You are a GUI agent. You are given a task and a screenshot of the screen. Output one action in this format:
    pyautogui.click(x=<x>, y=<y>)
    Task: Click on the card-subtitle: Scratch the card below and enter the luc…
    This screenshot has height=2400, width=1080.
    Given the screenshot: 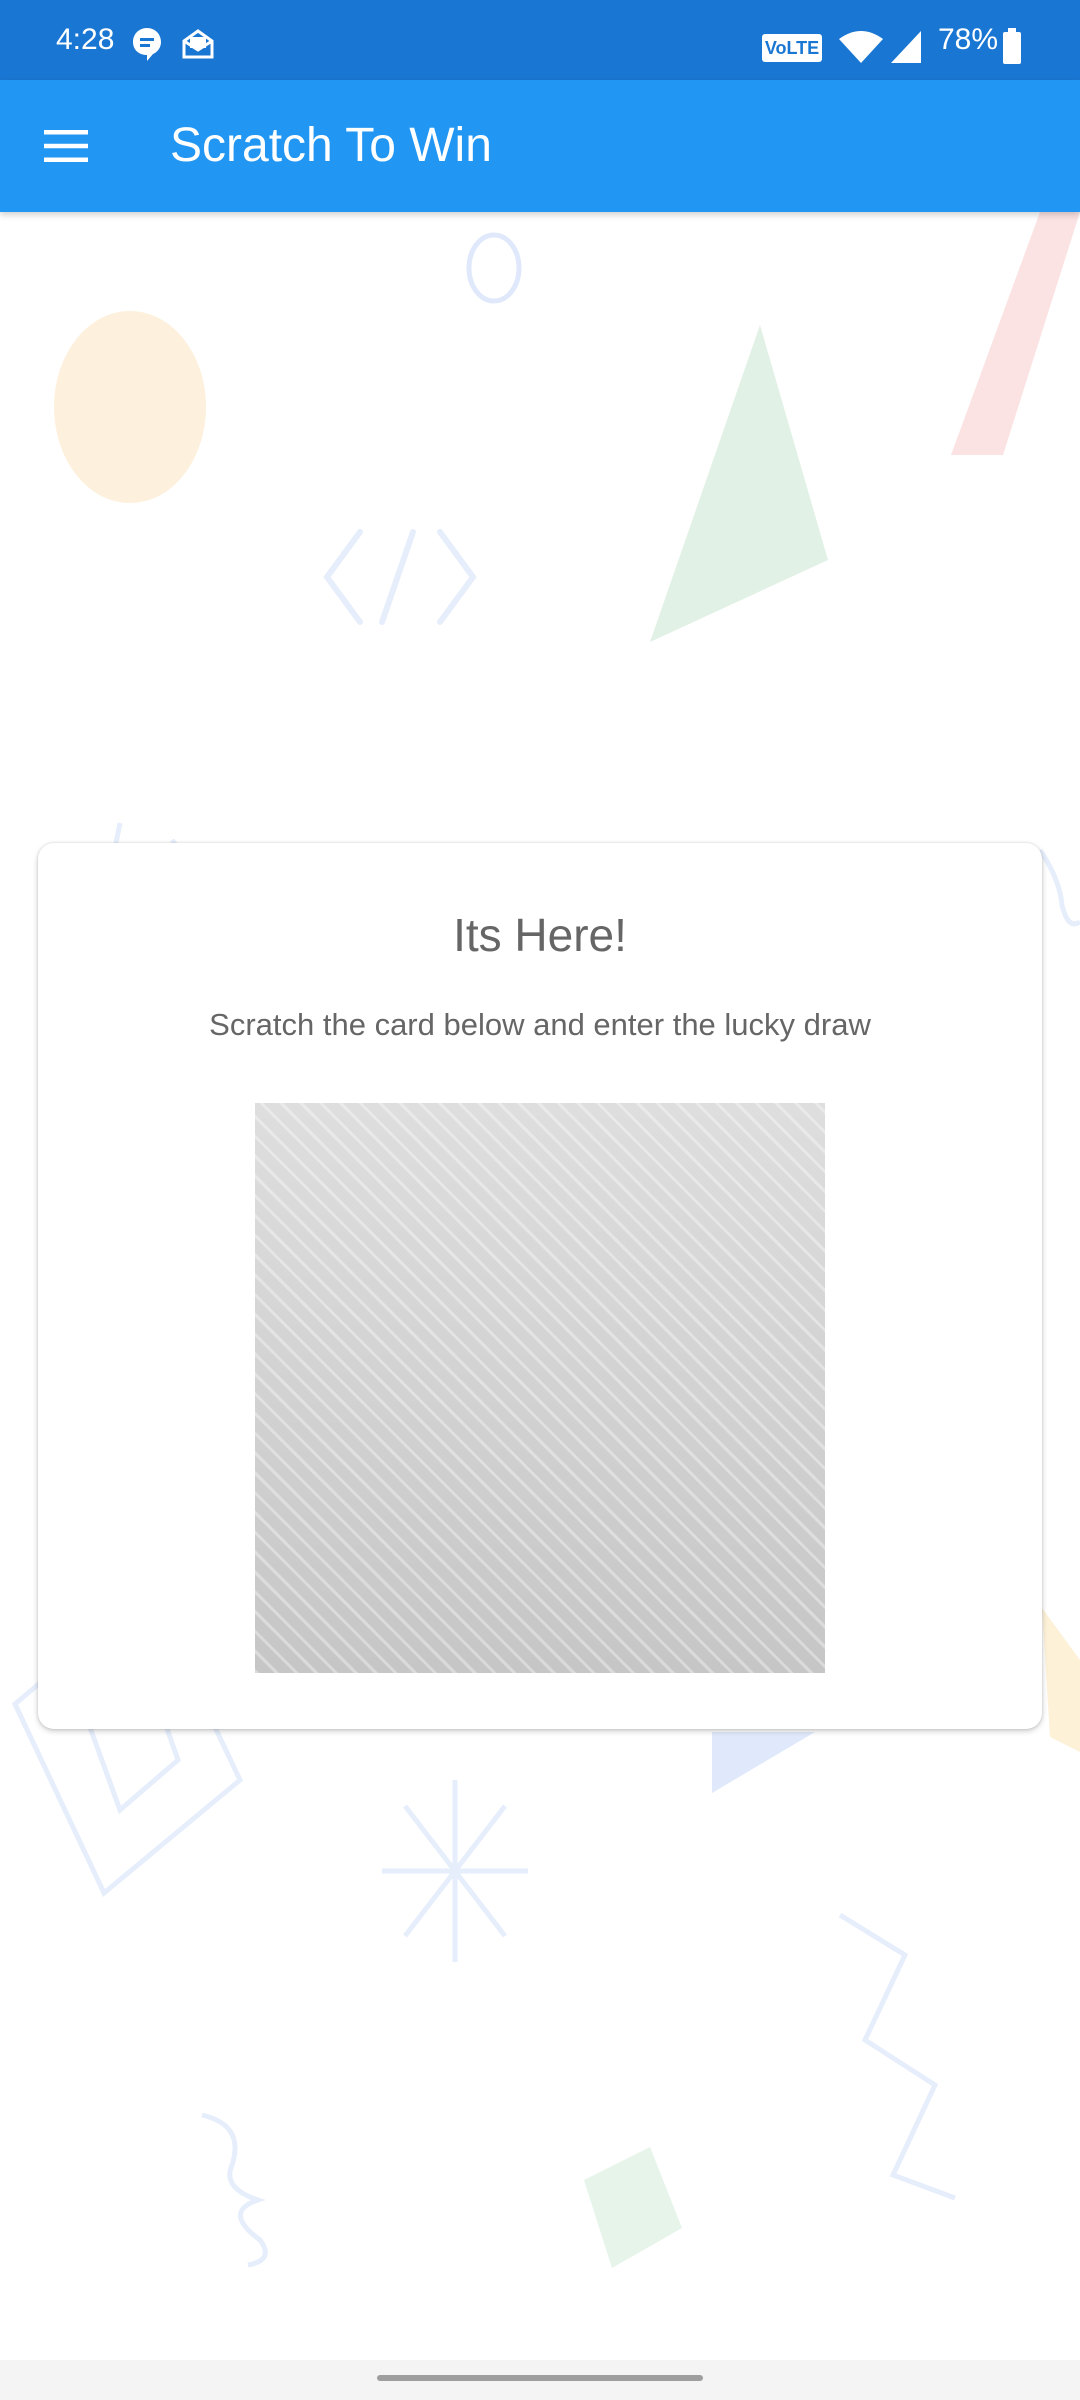 What is the action you would take?
    pyautogui.click(x=540, y=1024)
    